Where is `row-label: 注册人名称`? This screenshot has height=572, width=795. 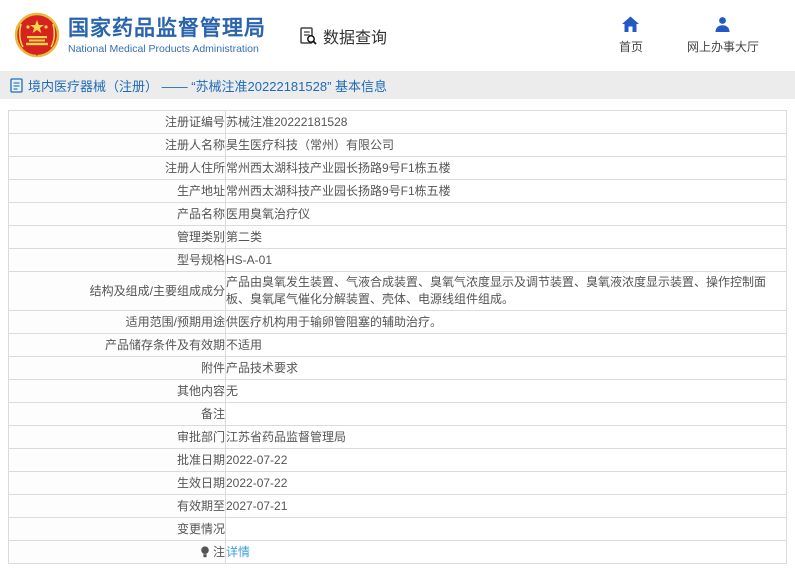 row-label: 注册人名称 is located at coordinates (117, 145).